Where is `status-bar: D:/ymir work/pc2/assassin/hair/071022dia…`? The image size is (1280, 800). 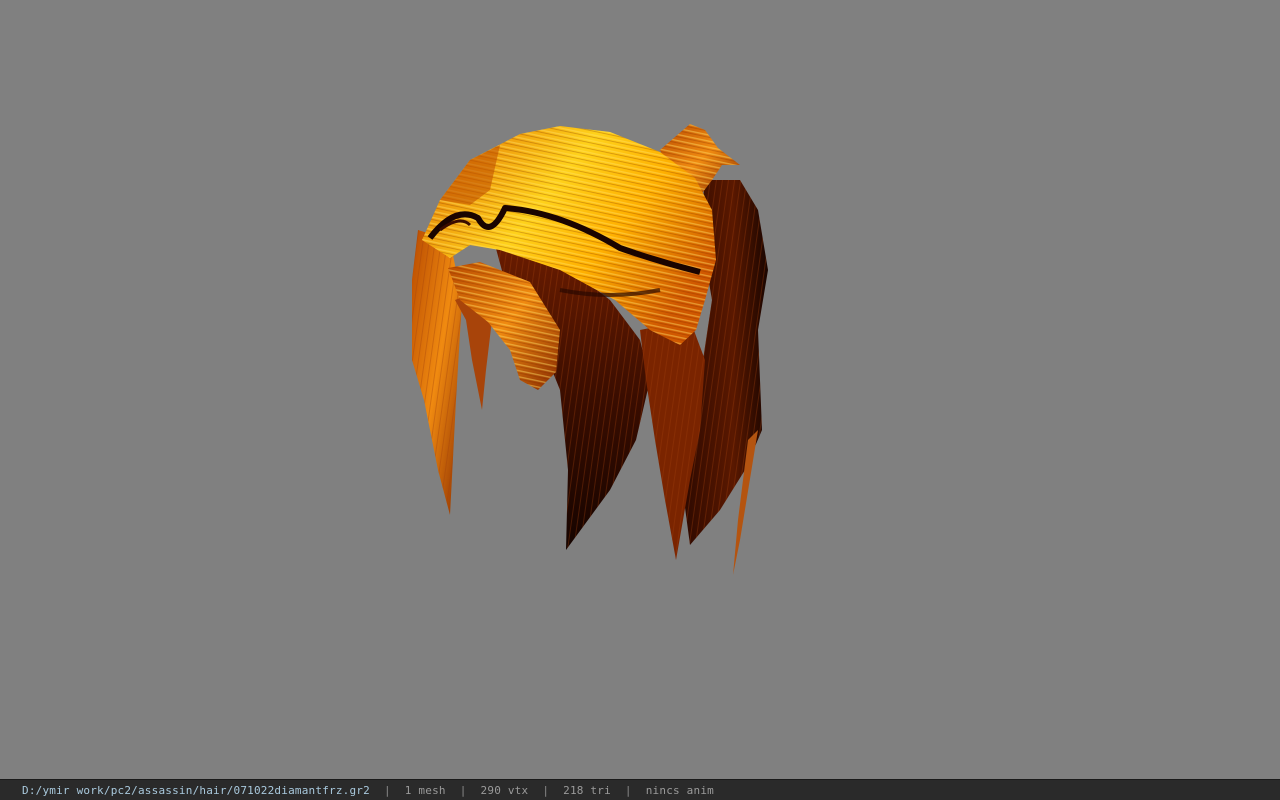
status-bar: D:/ymir work/pc2/assassin/hair/071022dia… is located at coordinates (640, 789).